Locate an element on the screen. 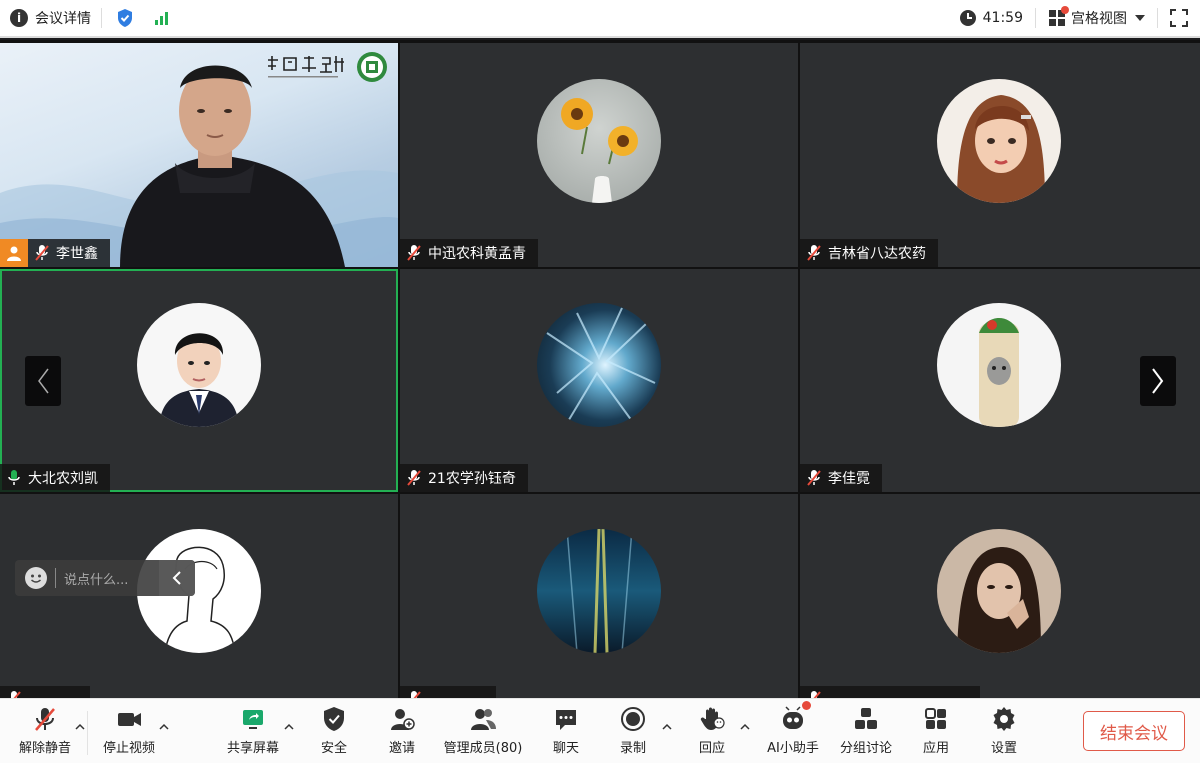 The height and width of the screenshot is (763, 1200). collapse-chat-button is located at coordinates (177, 578).